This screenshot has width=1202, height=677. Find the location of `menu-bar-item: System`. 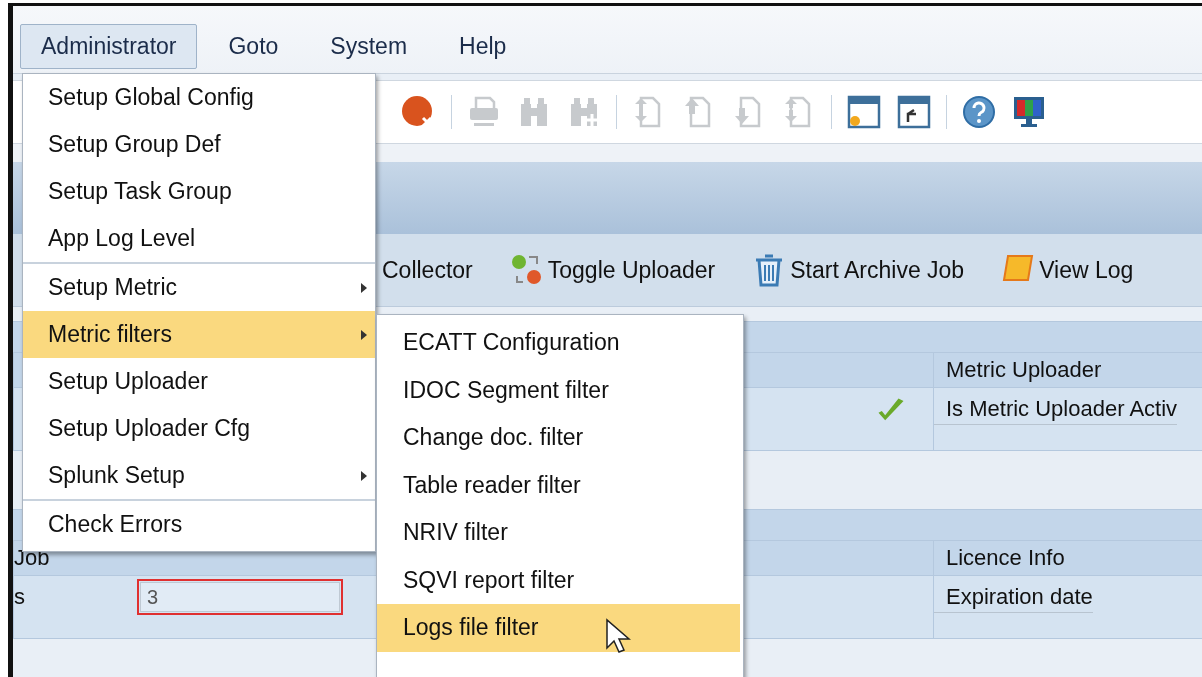

menu-bar-item: System is located at coordinates (369, 46).